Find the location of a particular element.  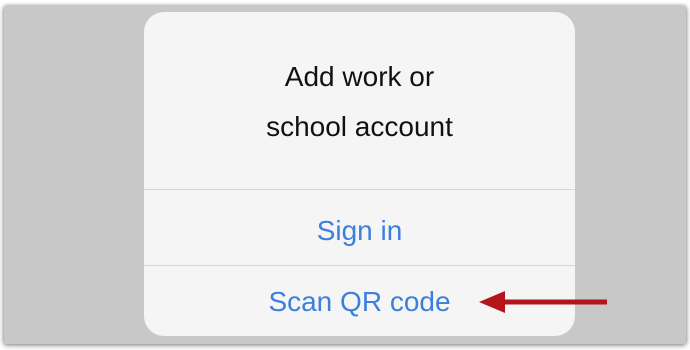

sign-in-button: Sign in is located at coordinates (359, 231).